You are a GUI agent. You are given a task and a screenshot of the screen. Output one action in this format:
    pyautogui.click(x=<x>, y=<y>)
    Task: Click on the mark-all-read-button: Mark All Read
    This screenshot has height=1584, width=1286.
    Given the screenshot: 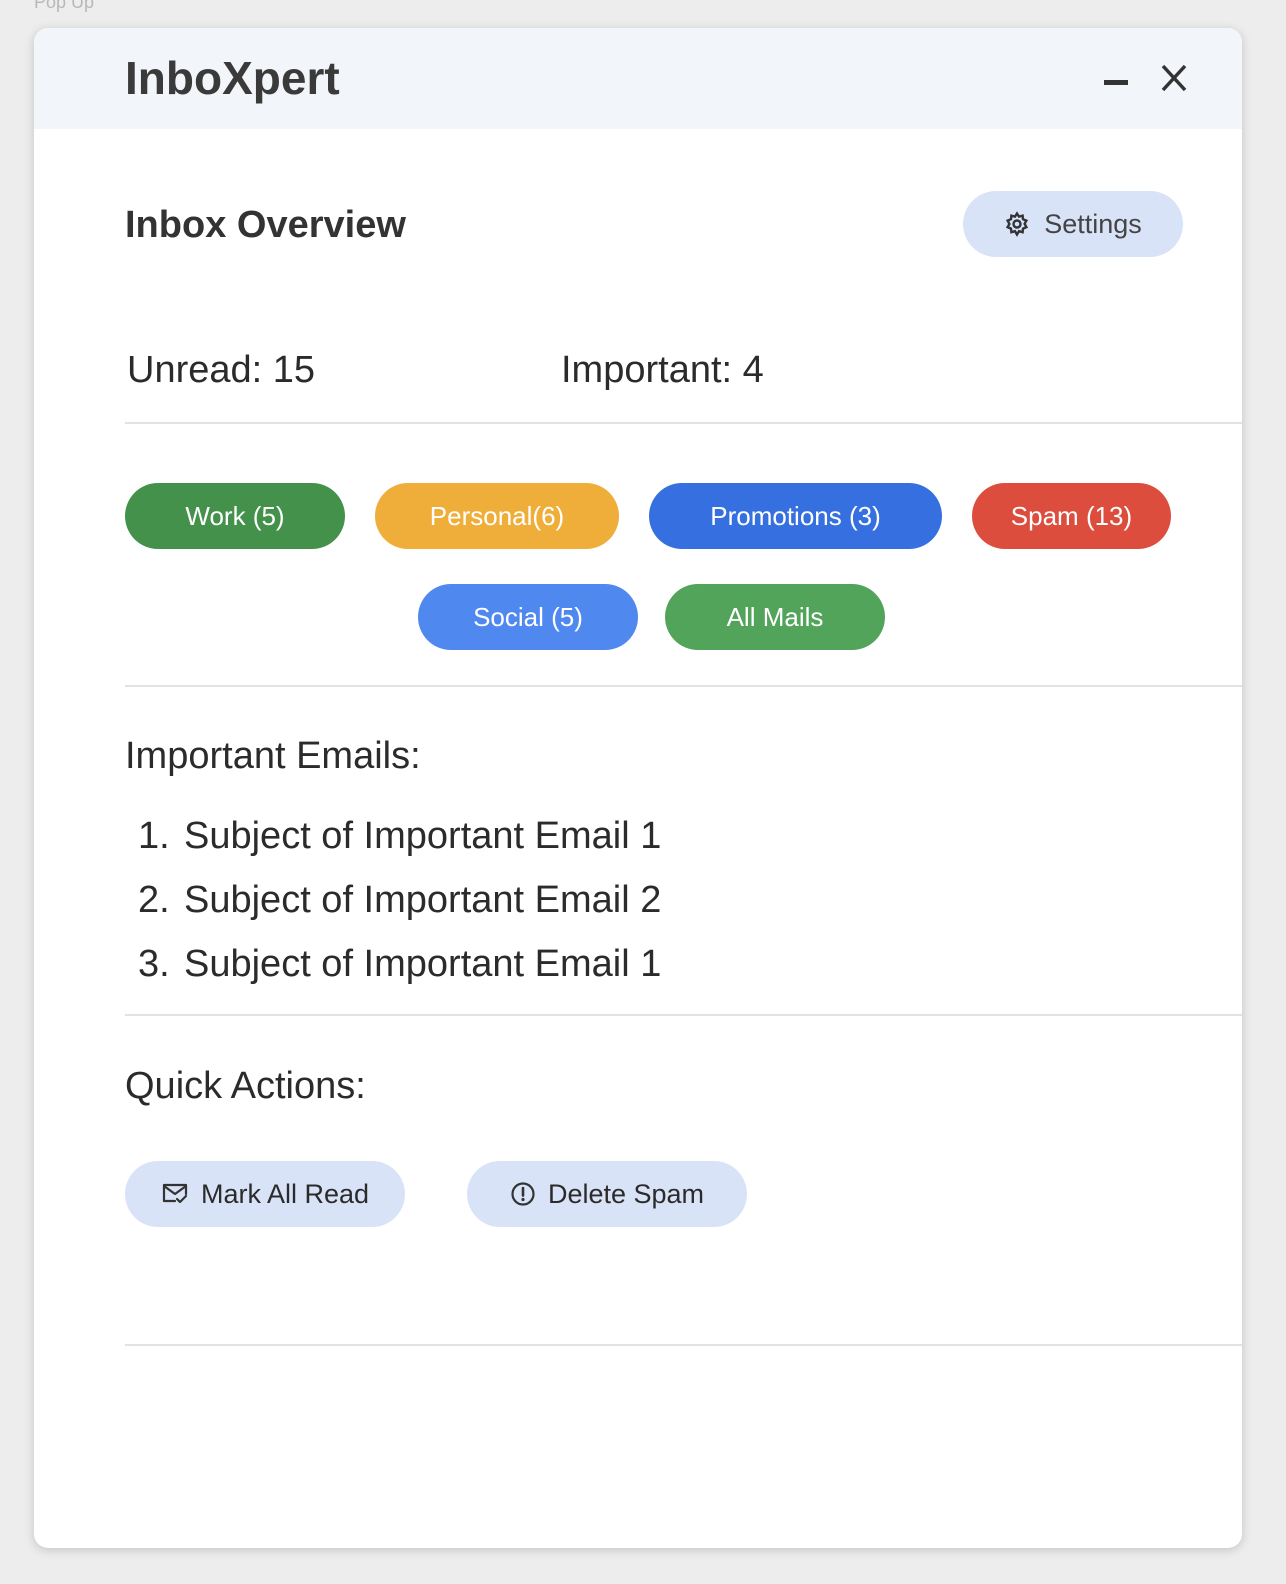 What is the action you would take?
    pyautogui.click(x=265, y=1194)
    